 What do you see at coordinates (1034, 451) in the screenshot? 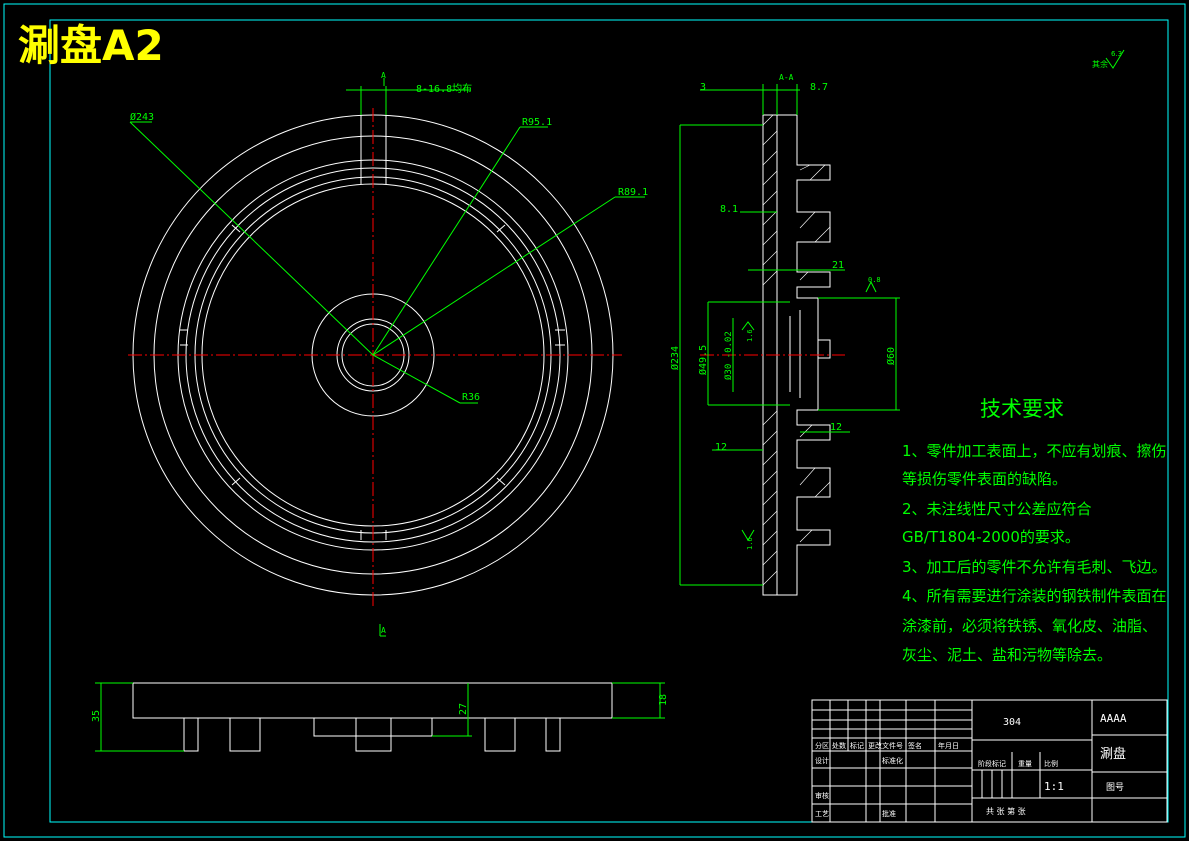
I see `tech-line: 1、零件加工表面上，不应有划痕、擦伤` at bounding box center [1034, 451].